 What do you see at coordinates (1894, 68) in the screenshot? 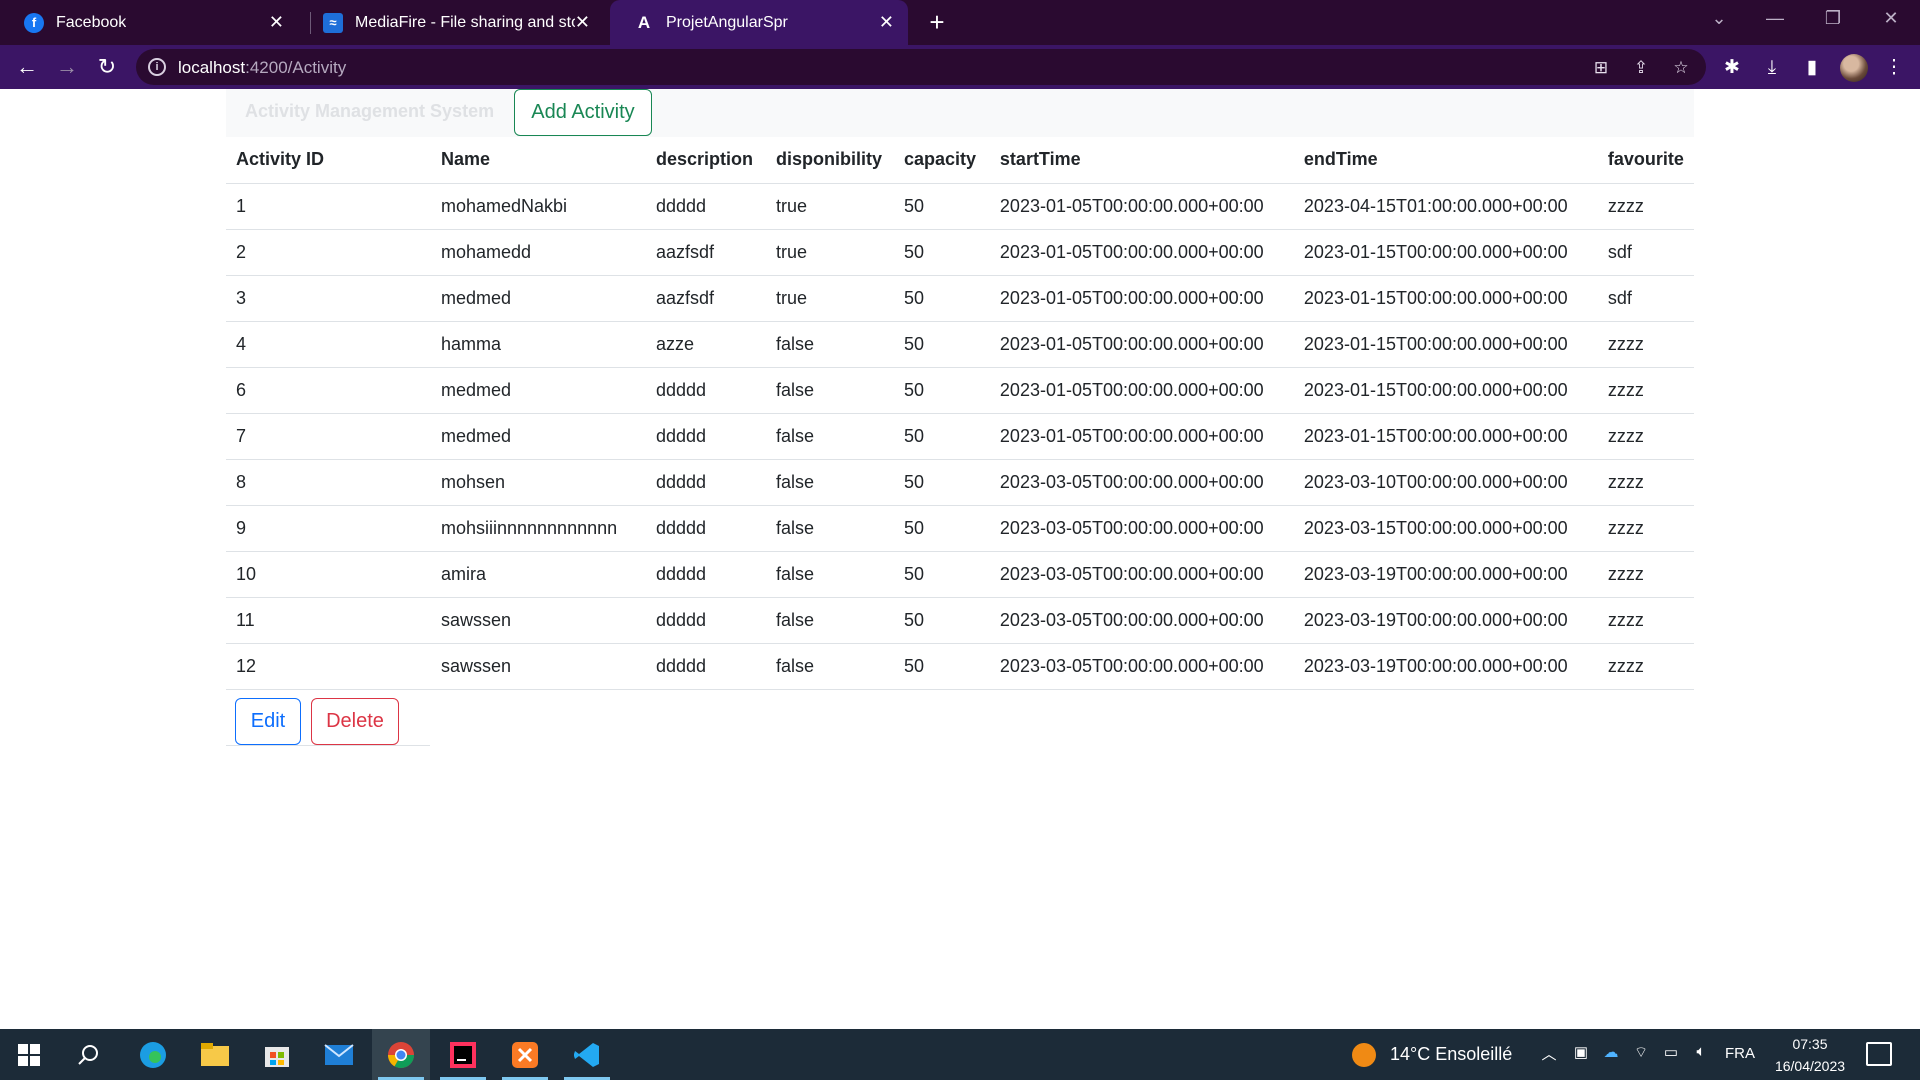
I see `menu-kebab-icon: ⋮` at bounding box center [1894, 68].